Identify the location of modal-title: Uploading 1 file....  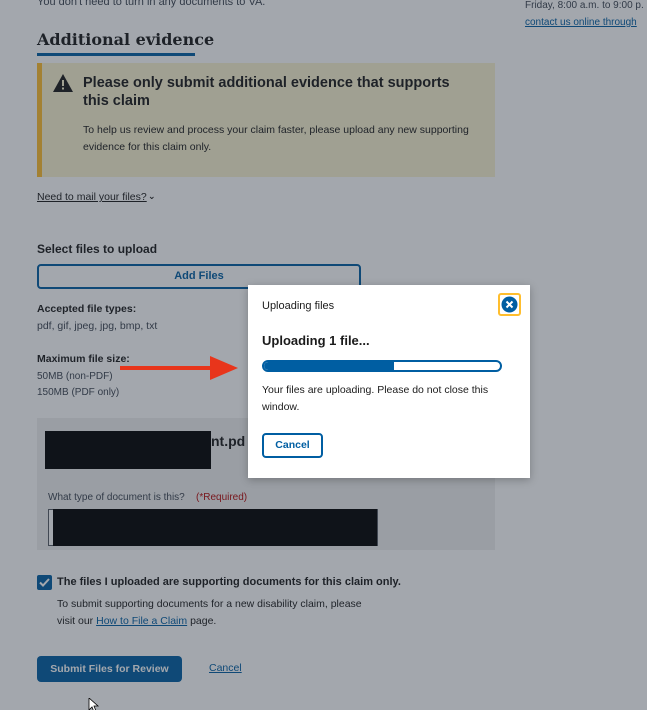
(316, 340).